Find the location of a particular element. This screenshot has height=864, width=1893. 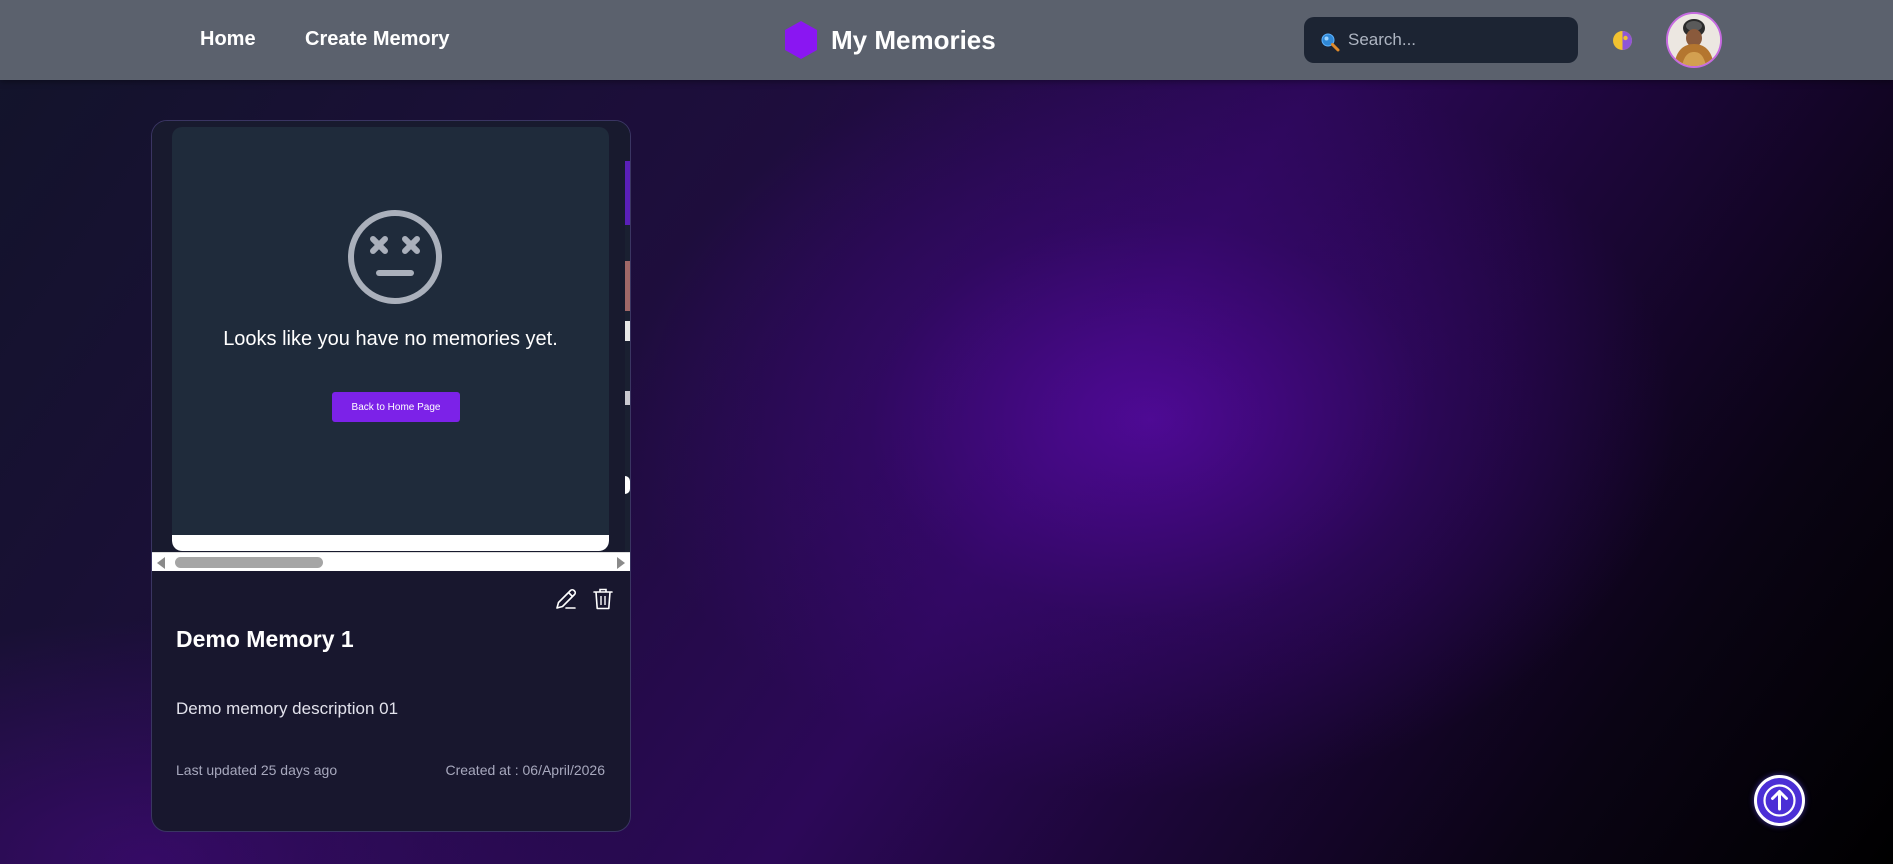

preview-bottom-bar is located at coordinates (390, 543).